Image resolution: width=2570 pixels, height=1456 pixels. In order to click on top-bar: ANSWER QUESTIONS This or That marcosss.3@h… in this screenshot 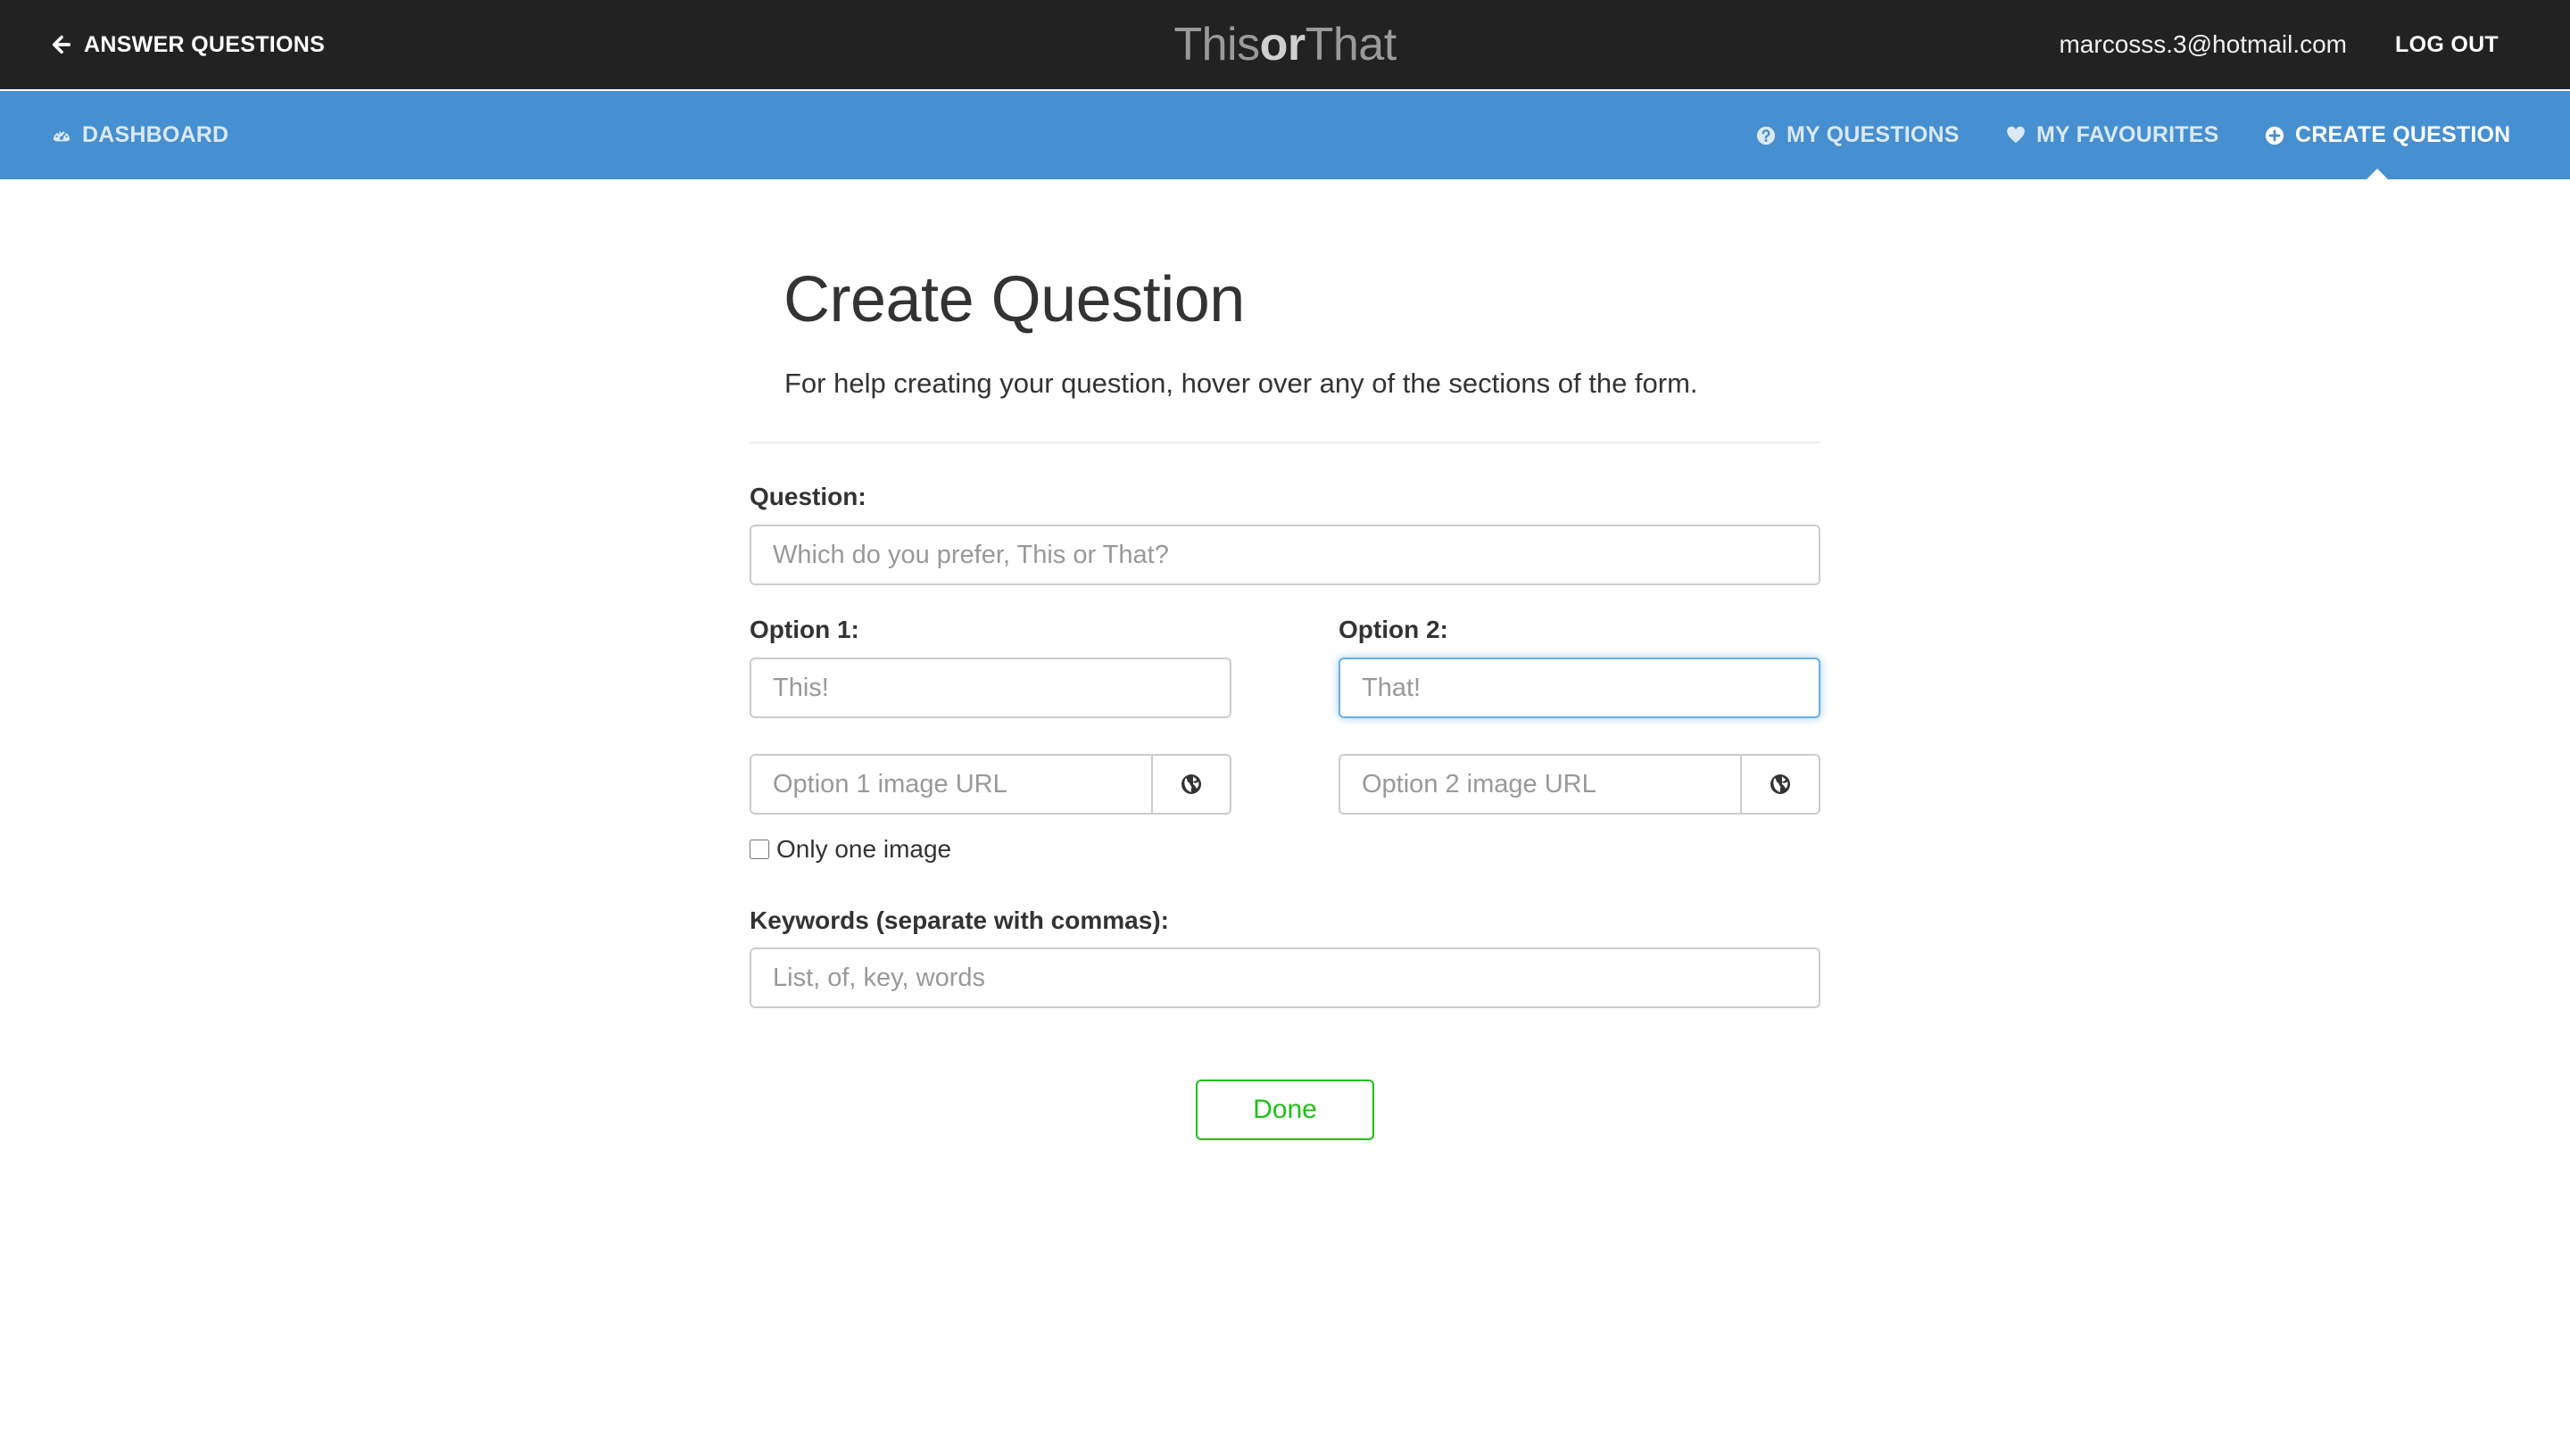, I will do `click(1285, 45)`.